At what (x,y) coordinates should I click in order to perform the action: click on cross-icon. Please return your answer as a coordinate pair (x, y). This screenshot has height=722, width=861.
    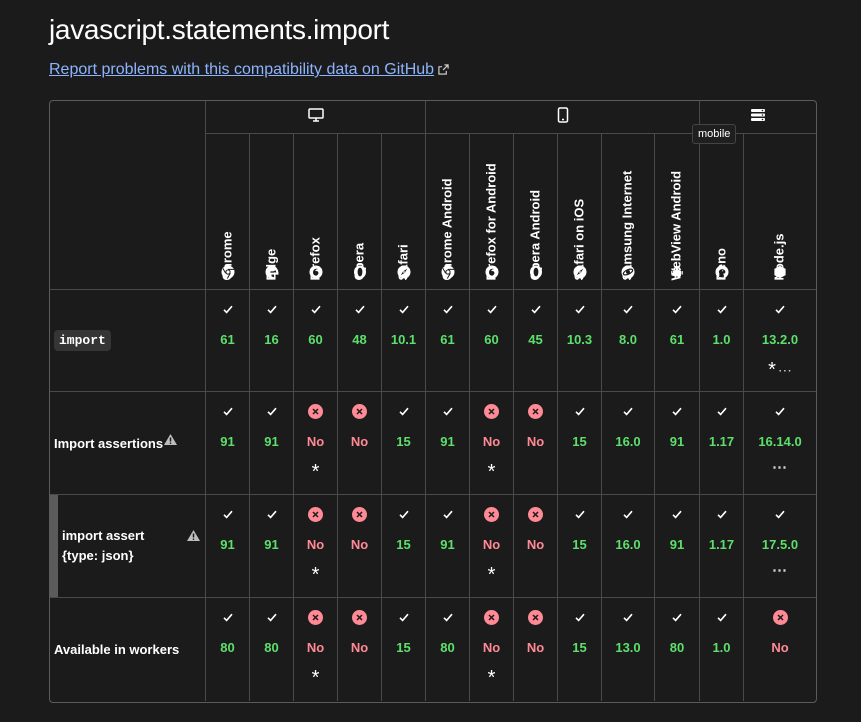
    Looking at the image, I should click on (535, 617).